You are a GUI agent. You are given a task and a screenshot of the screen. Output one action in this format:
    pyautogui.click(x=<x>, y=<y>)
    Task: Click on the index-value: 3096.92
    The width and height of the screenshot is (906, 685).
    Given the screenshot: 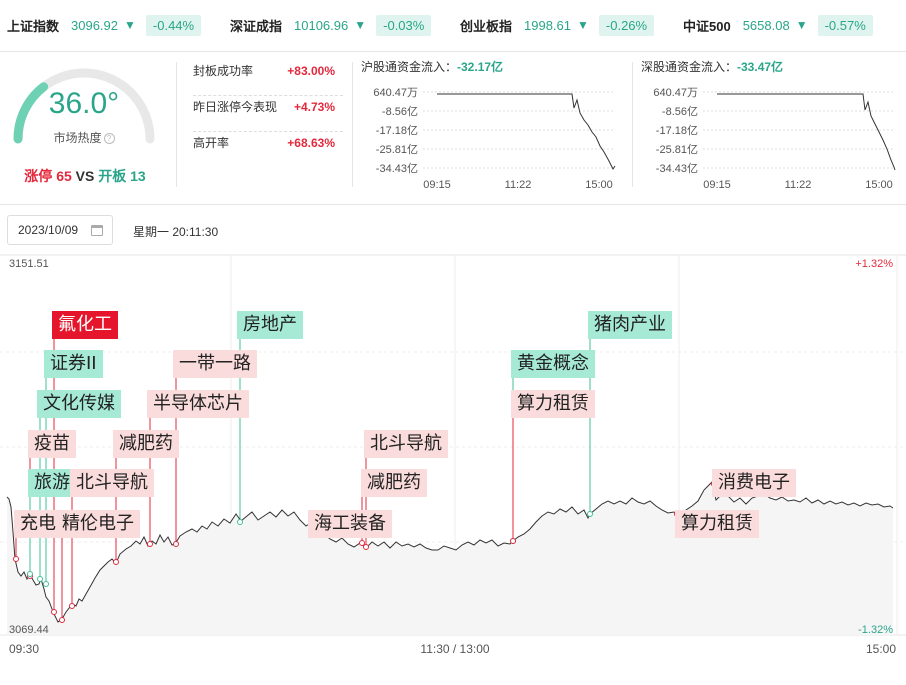 What is the action you would take?
    pyautogui.click(x=95, y=25)
    